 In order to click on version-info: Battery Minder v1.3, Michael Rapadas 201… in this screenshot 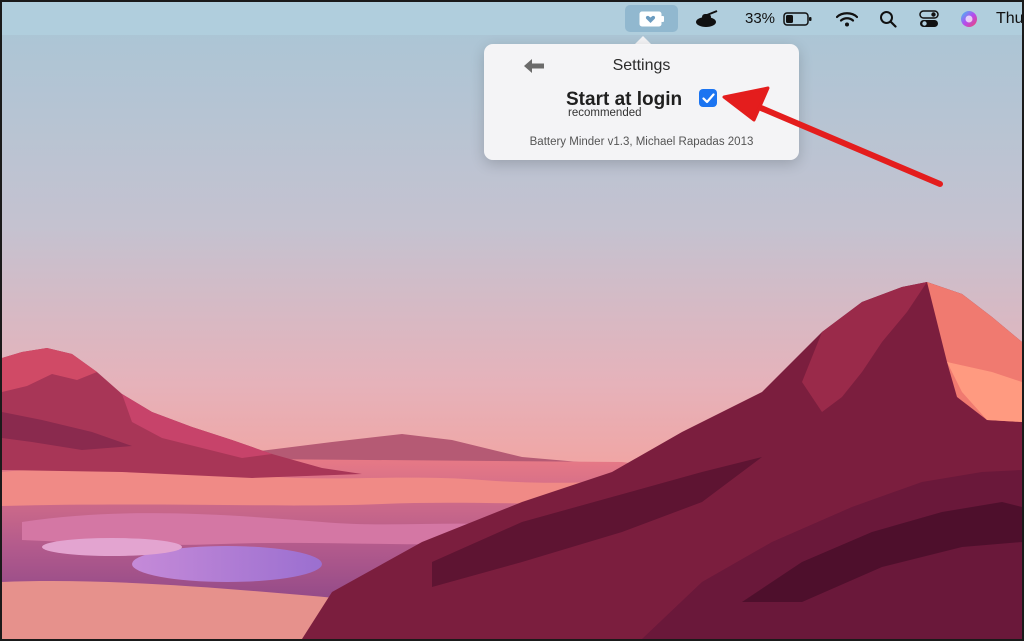, I will do `click(641, 142)`.